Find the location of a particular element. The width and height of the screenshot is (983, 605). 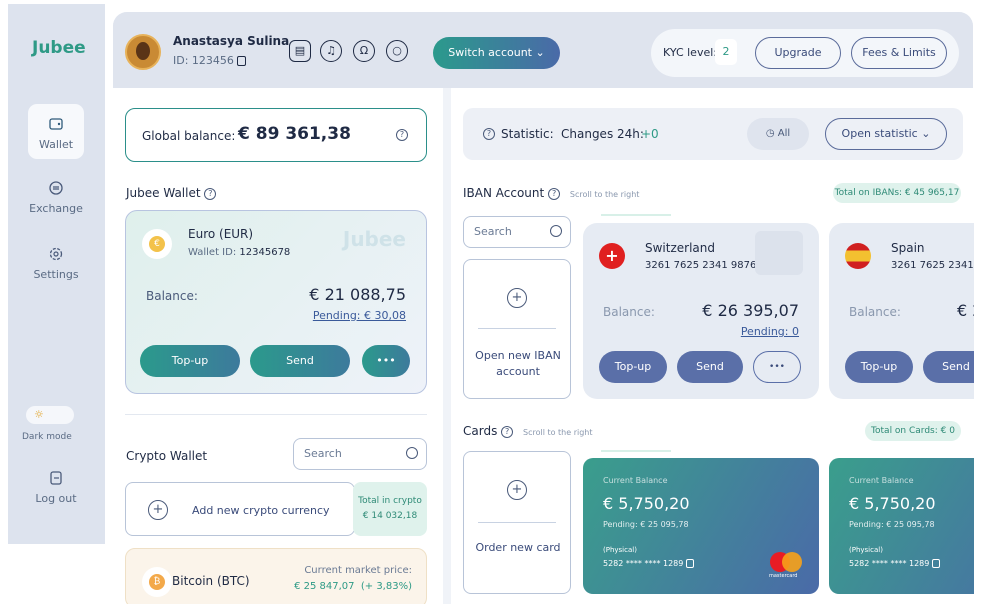

upgrade-button: Upgrade is located at coordinates (798, 53).